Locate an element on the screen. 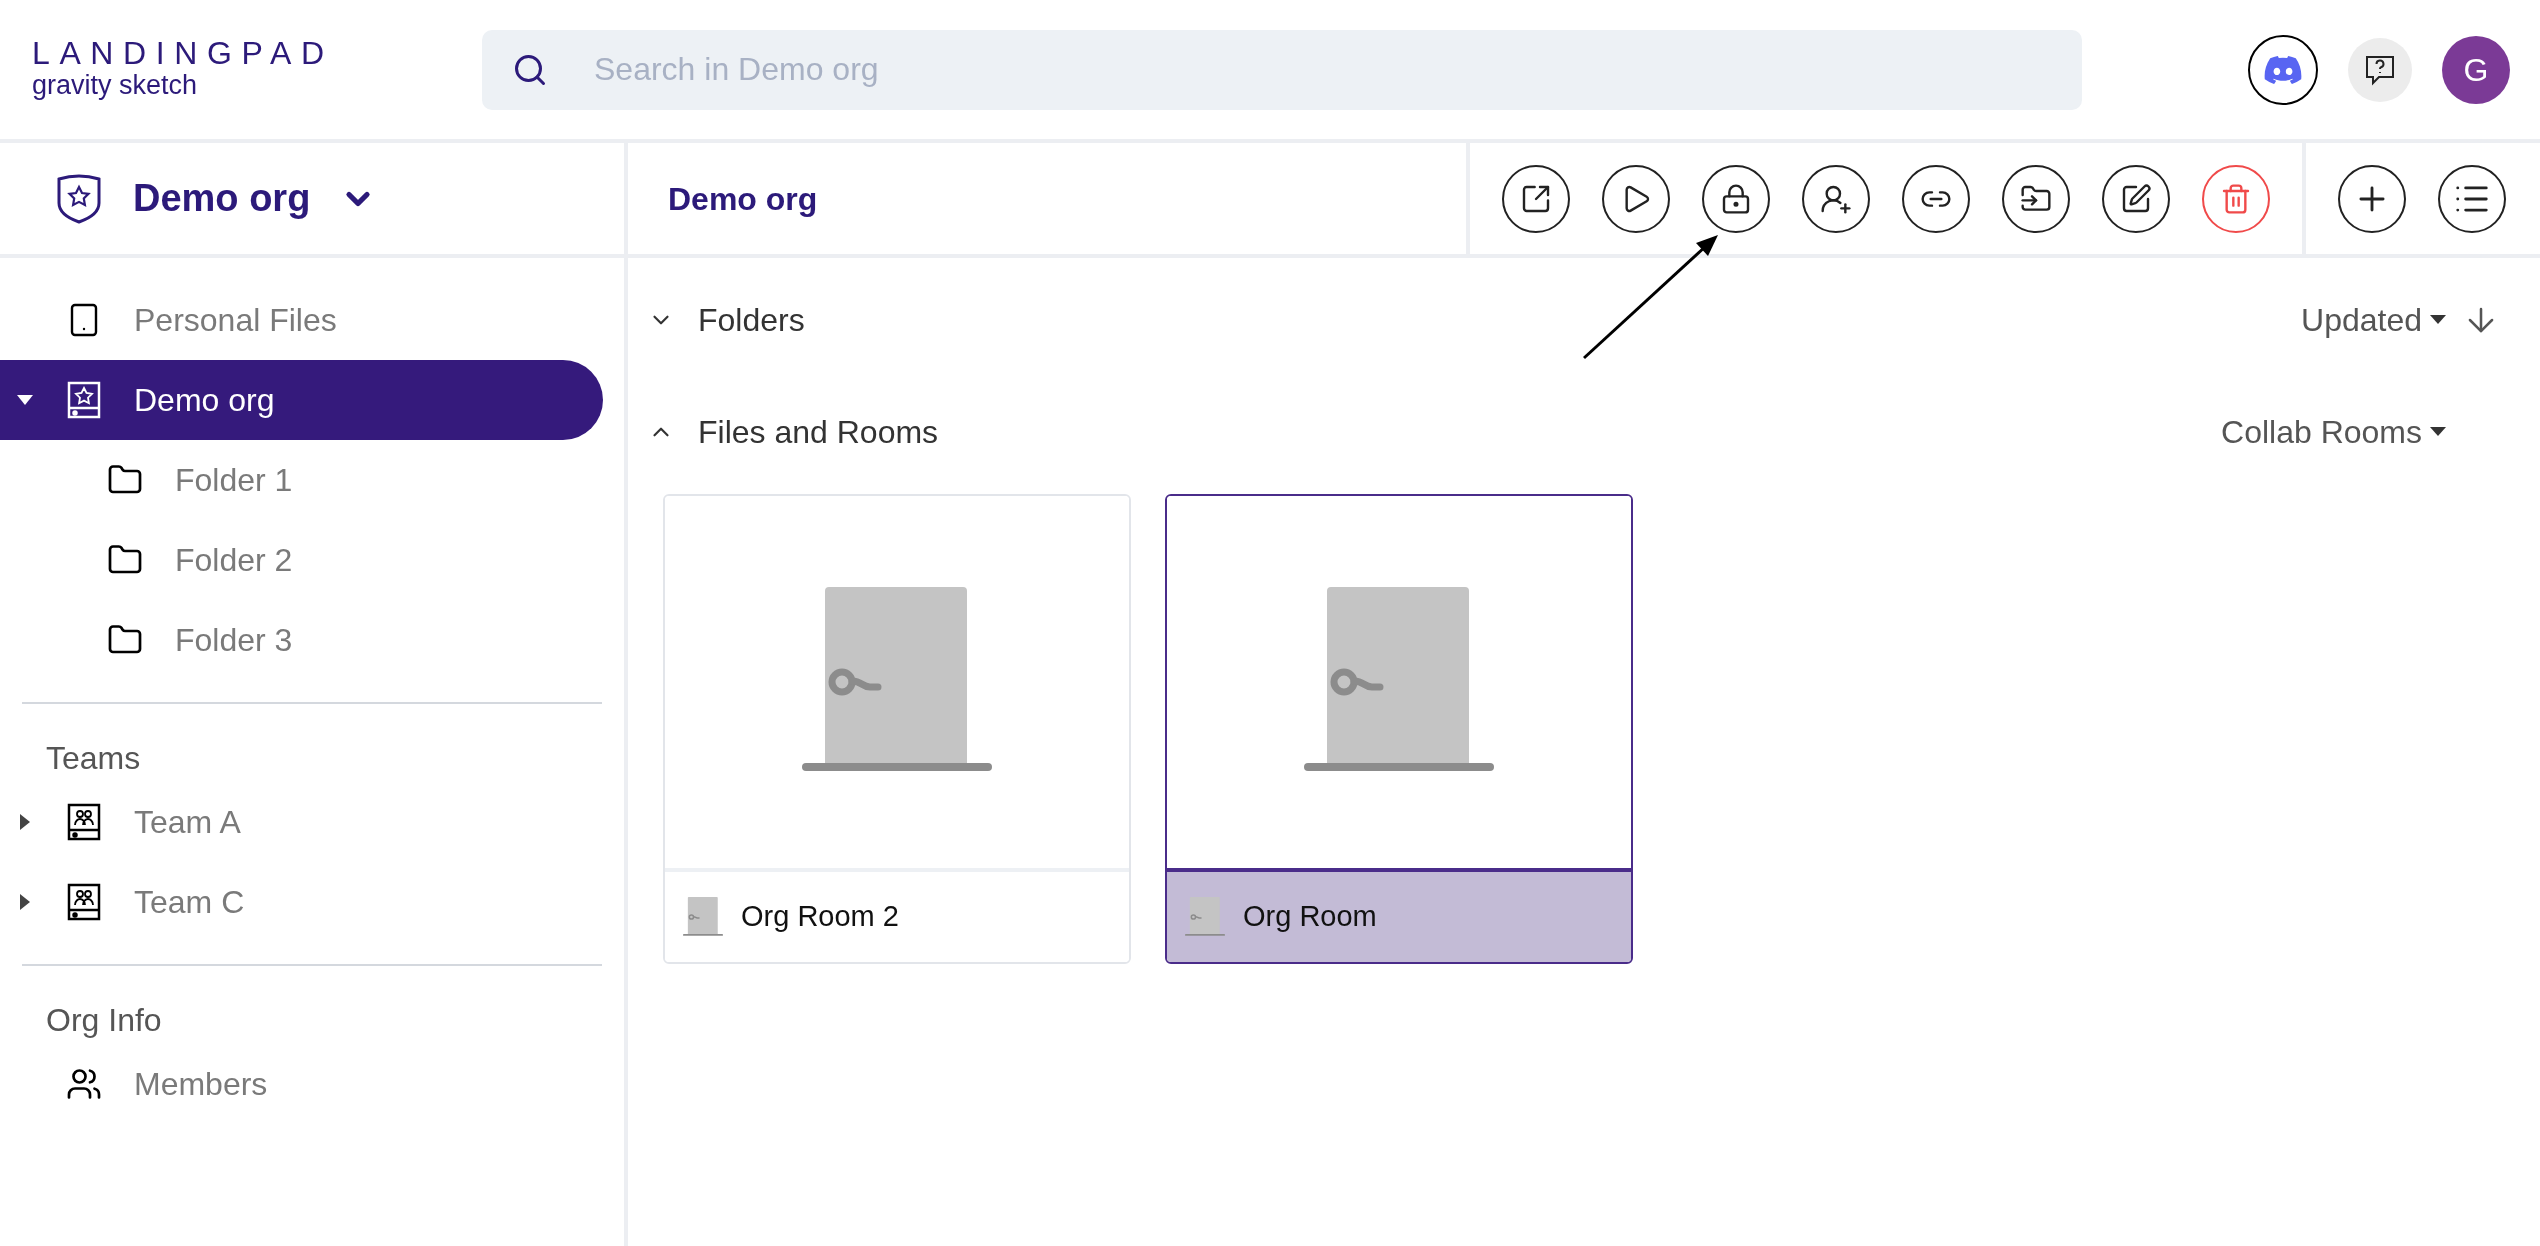 This screenshot has height=1246, width=2540. sidebar-item-label: Members is located at coordinates (201, 1084).